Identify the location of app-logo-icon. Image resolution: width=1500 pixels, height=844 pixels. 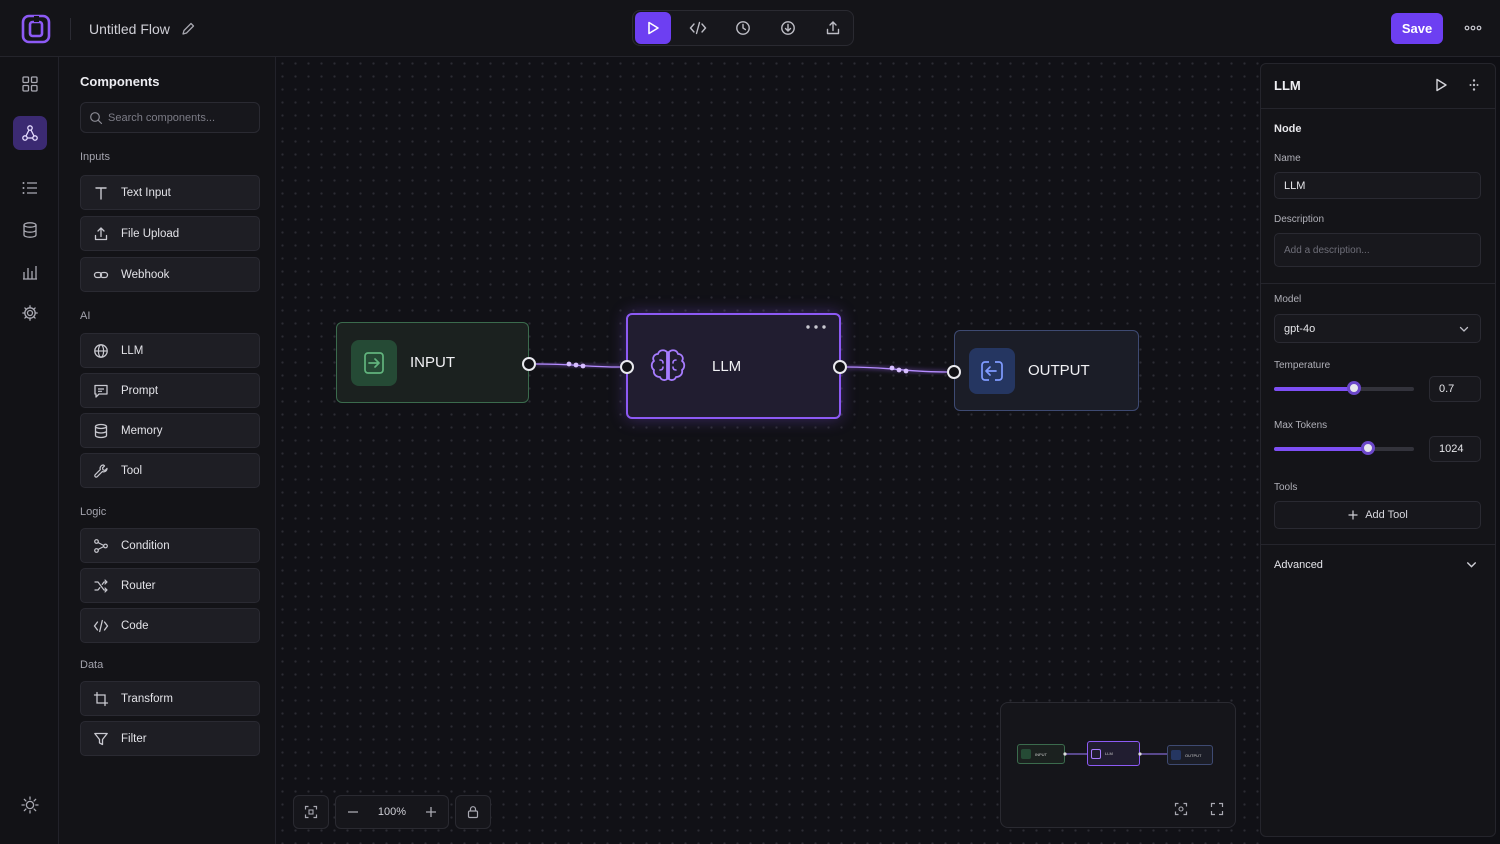
(36, 29).